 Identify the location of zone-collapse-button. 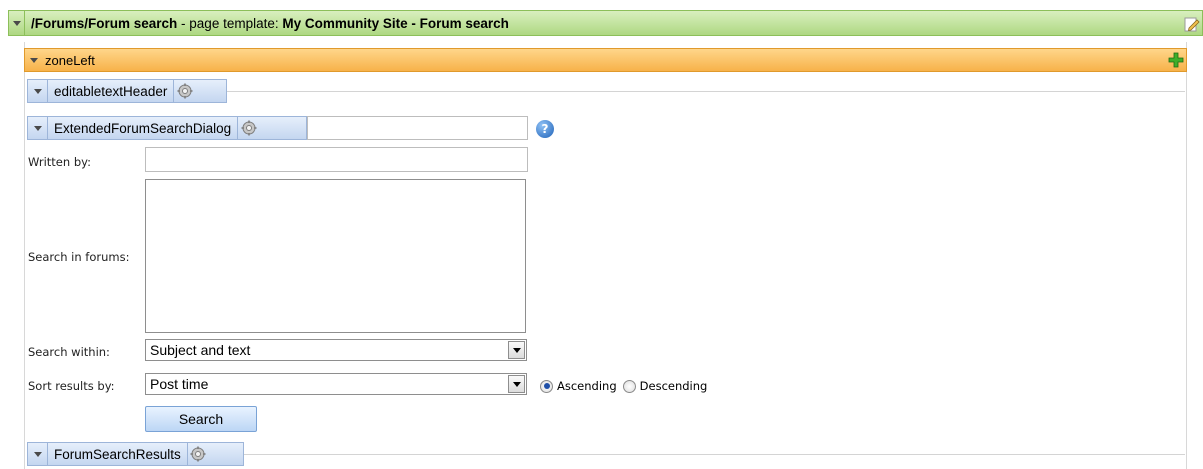
(34, 60).